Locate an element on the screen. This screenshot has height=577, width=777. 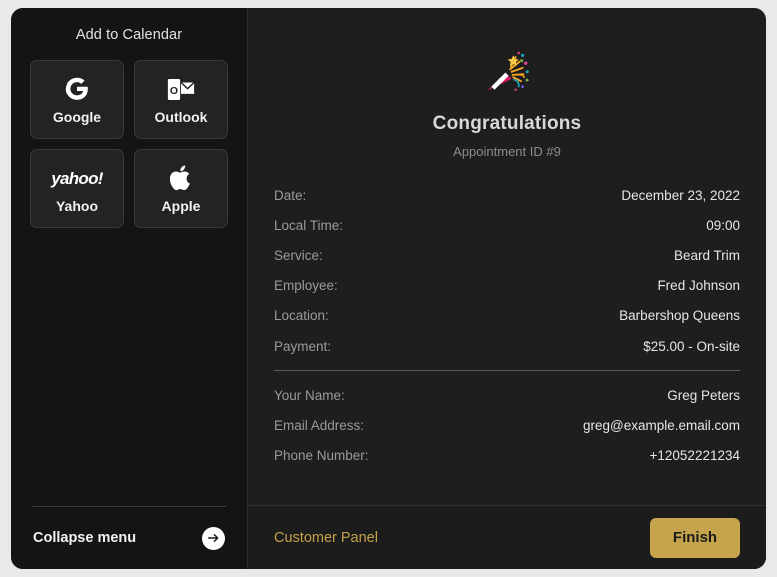
detail-row: Email Address: greg@example.email.com is located at coordinates (507, 425).